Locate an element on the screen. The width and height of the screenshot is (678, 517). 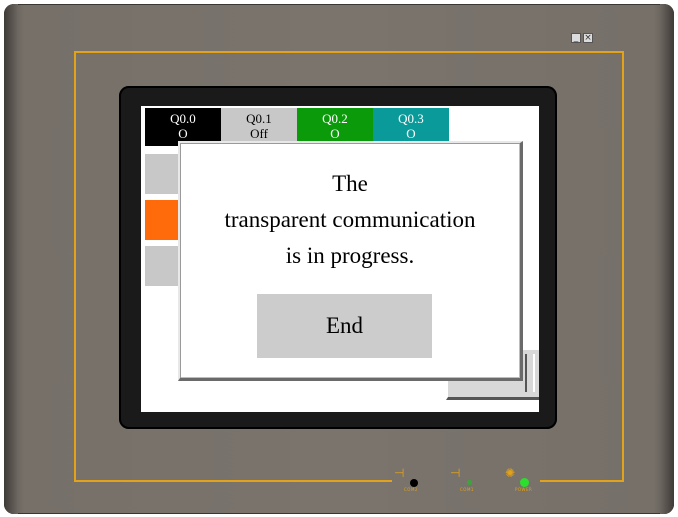
numeric-display-bevel is located at coordinates (530, 373).